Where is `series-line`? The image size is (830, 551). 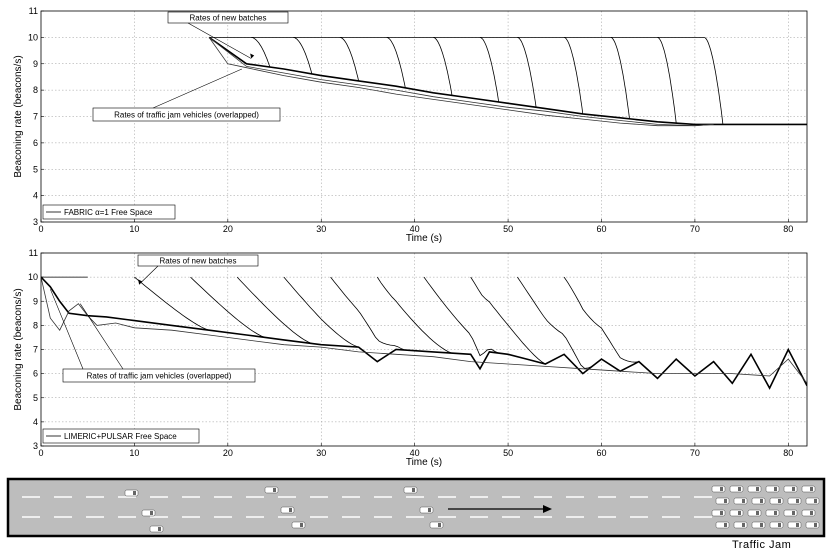
series-line is located at coordinates (461, 82).